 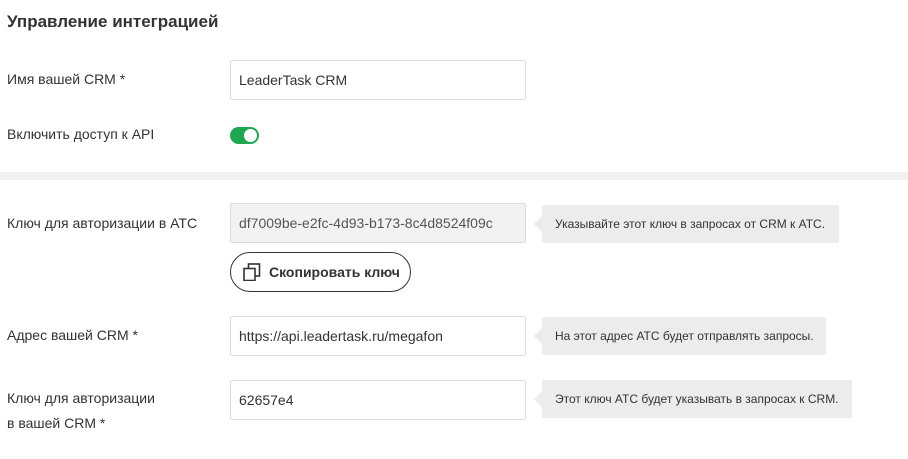 I want to click on copy-key-button: Скопировать ключ, so click(x=320, y=272).